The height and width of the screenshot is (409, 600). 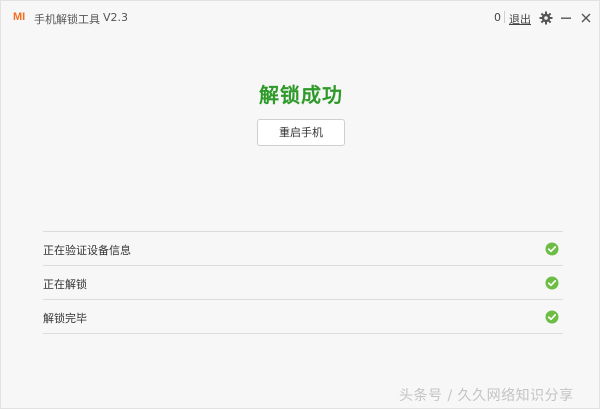 What do you see at coordinates (65, 318) in the screenshot?
I see `step-label: 解锁完毕` at bounding box center [65, 318].